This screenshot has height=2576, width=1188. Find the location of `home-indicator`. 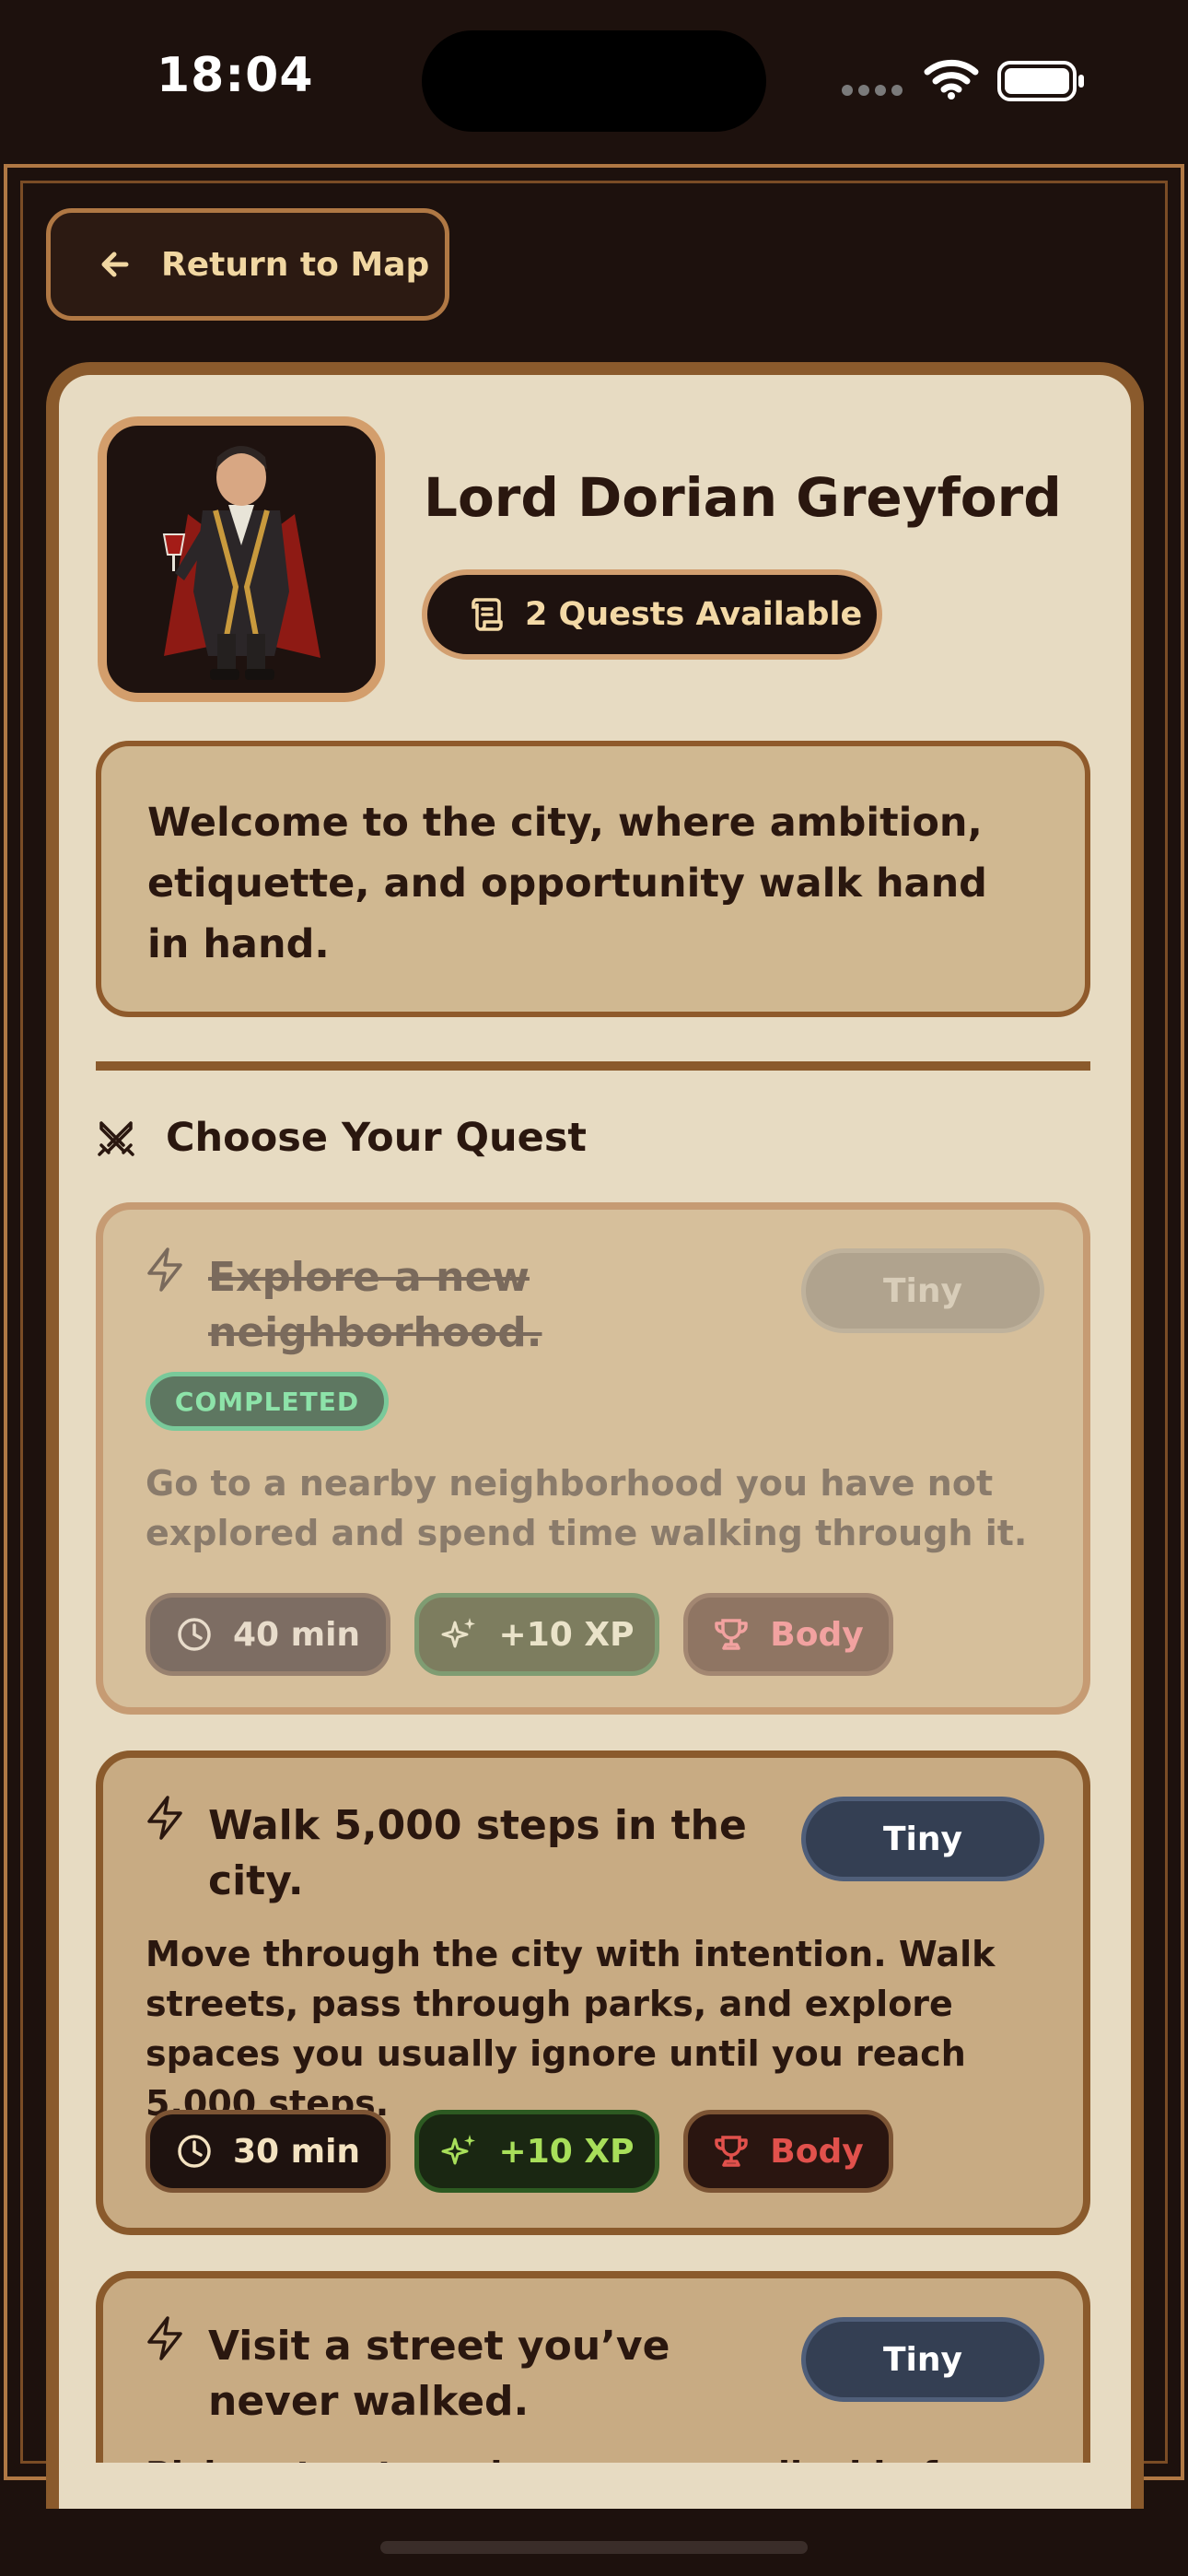

home-indicator is located at coordinates (594, 2547).